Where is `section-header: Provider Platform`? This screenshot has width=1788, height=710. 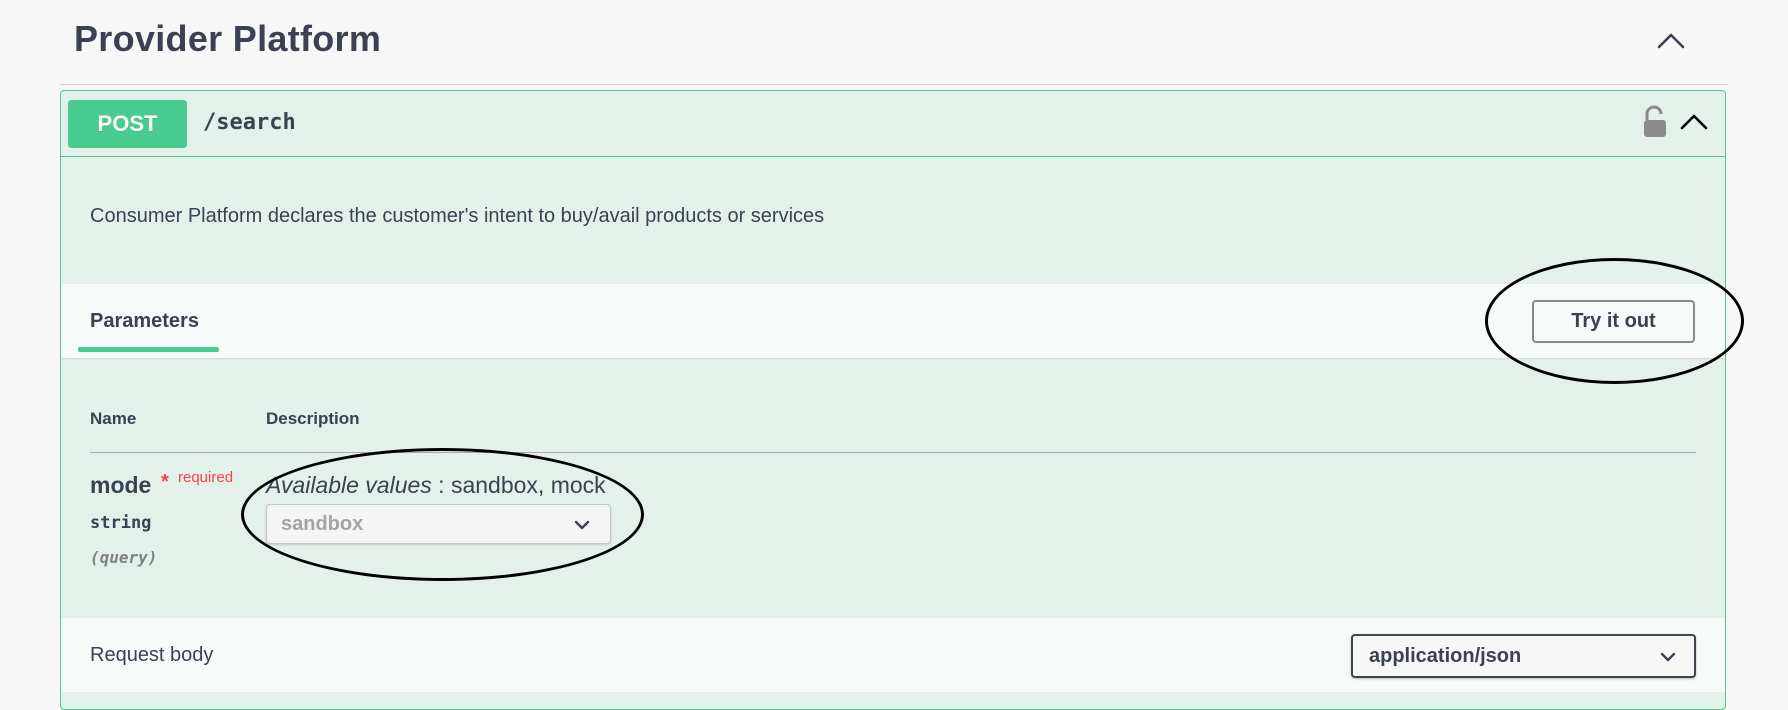
section-header: Provider Platform is located at coordinates (894, 42).